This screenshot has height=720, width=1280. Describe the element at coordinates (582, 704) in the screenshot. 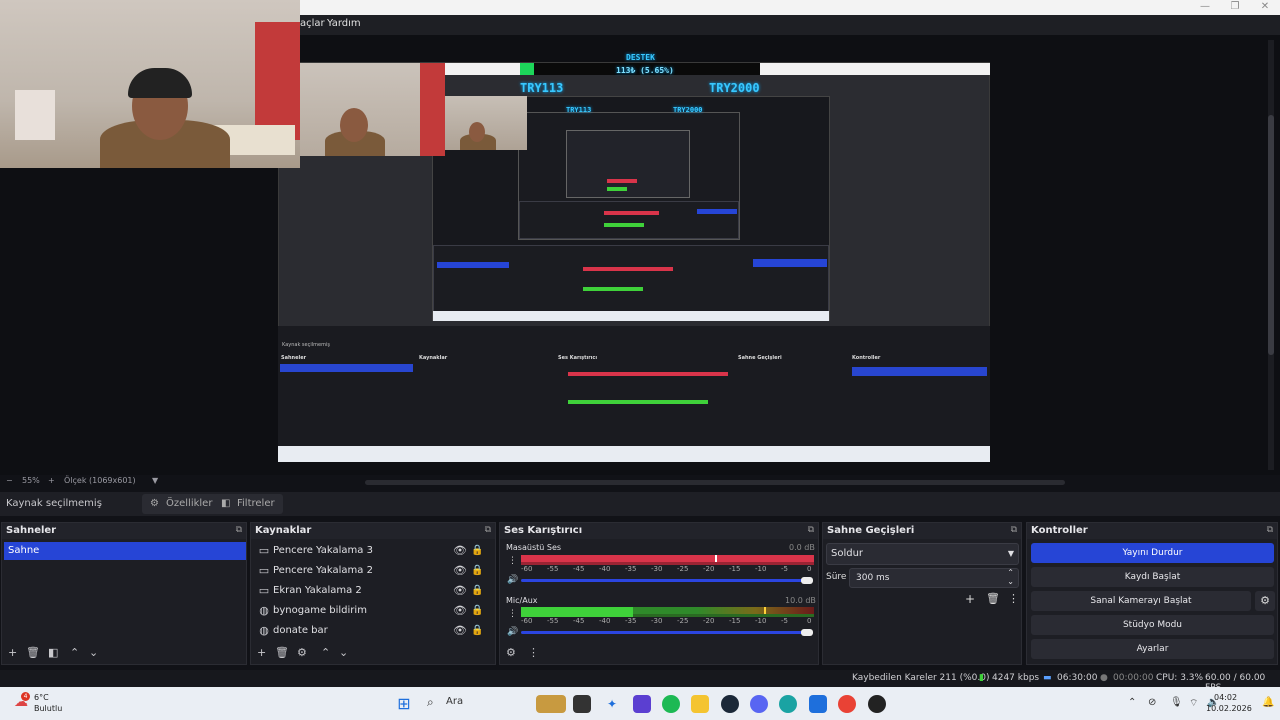

I see `task-view-icon` at that location.